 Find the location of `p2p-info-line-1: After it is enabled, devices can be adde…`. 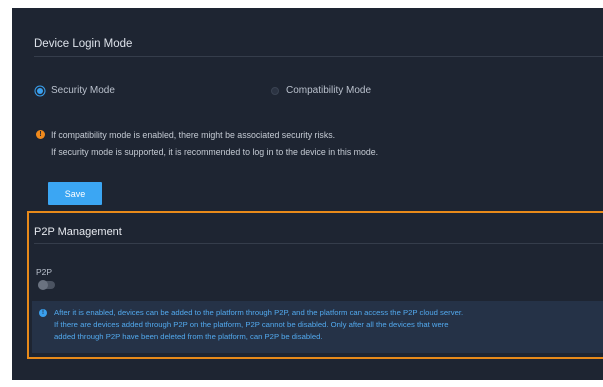

p2p-info-line-1: After it is enabled, devices can be adde… is located at coordinates (259, 312).